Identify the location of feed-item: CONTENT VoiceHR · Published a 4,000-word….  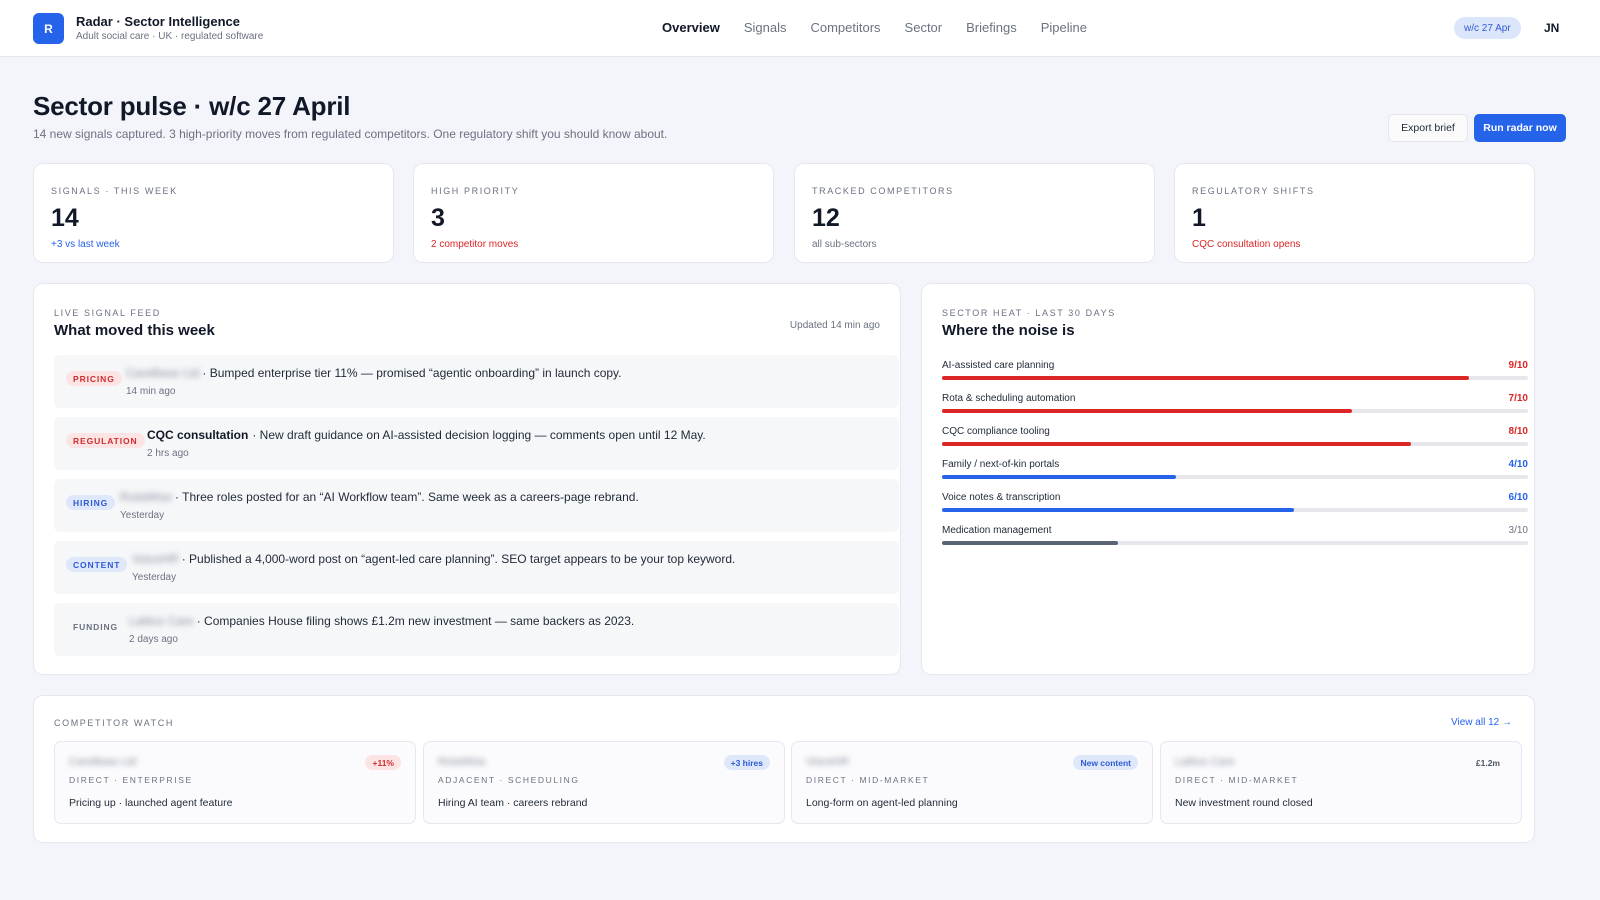
(476, 567).